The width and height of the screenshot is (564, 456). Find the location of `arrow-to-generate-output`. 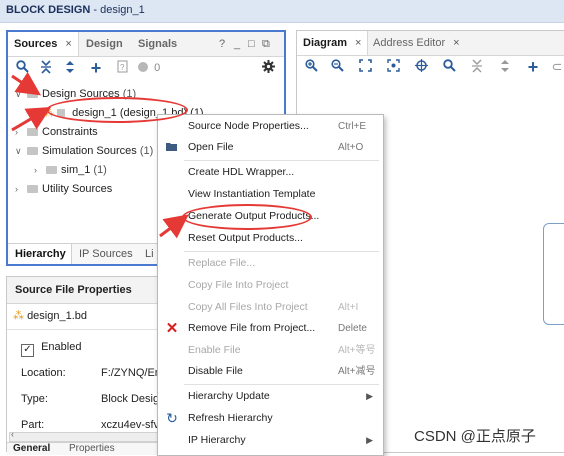

arrow-to-generate-output is located at coordinates (174, 226).